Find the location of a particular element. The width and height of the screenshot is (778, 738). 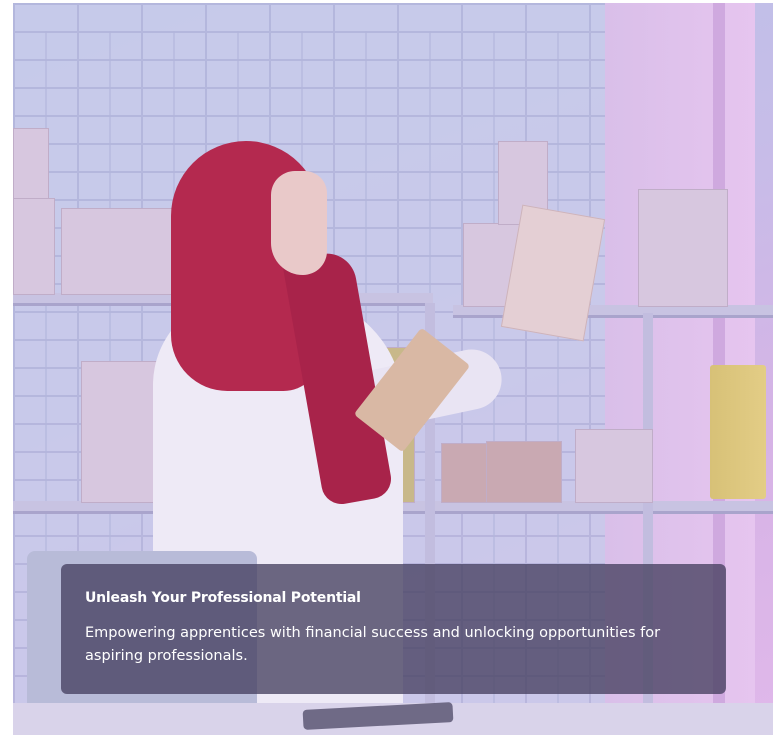

shopping-bag is located at coordinates (738, 432).